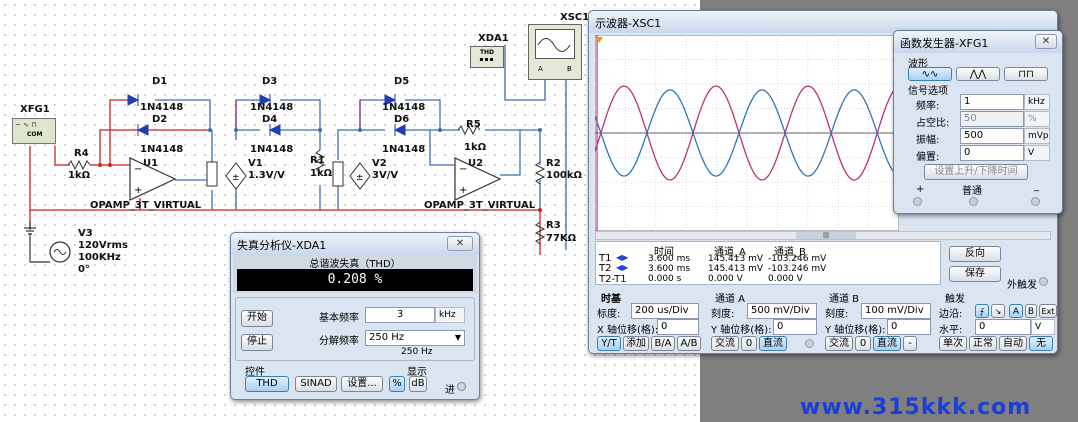  I want to click on fg-close-button: ✕, so click(1046, 41).